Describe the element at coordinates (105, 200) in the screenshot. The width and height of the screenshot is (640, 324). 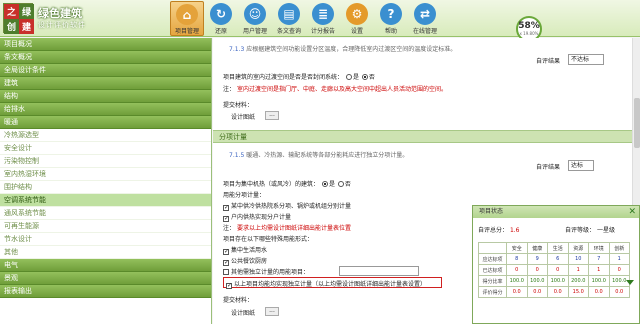
I see `sidebar-item-selected: 空调系统节能` at that location.